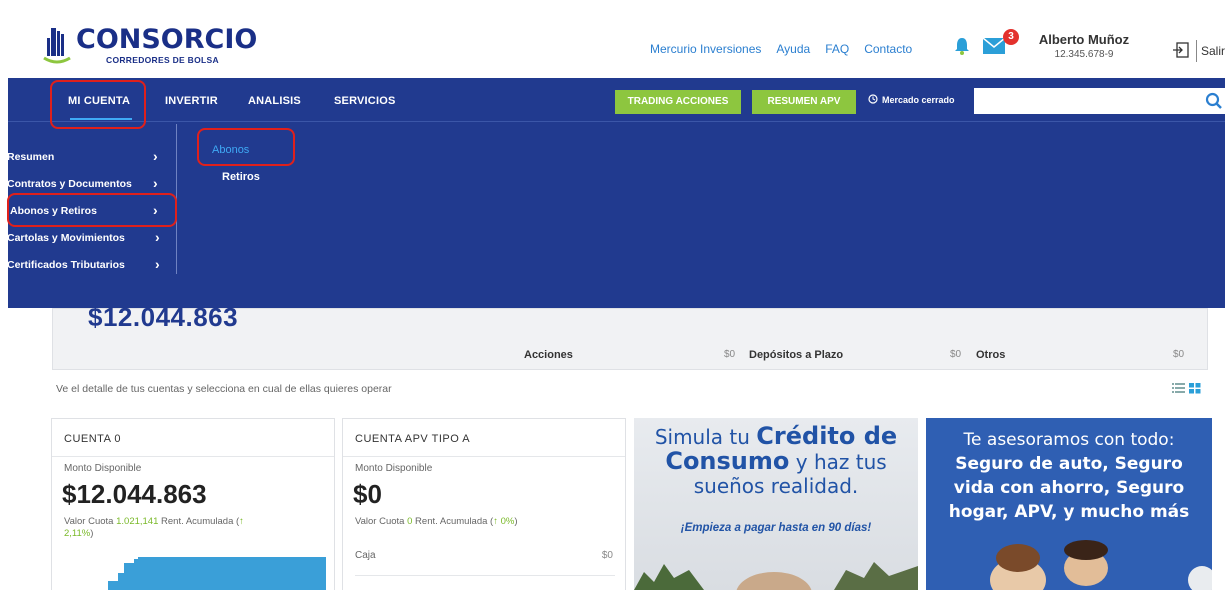  Describe the element at coordinates (796, 355) in the screenshot. I see `balance-label-depositos: Depósitos a Plazo` at that location.